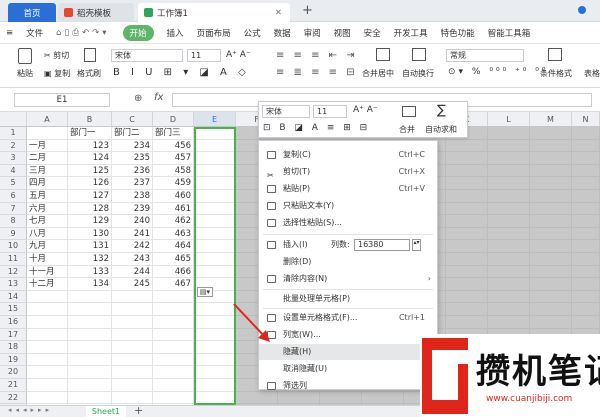  Describe the element at coordinates (173, 183) in the screenshot. I see `cell: 459` at that location.